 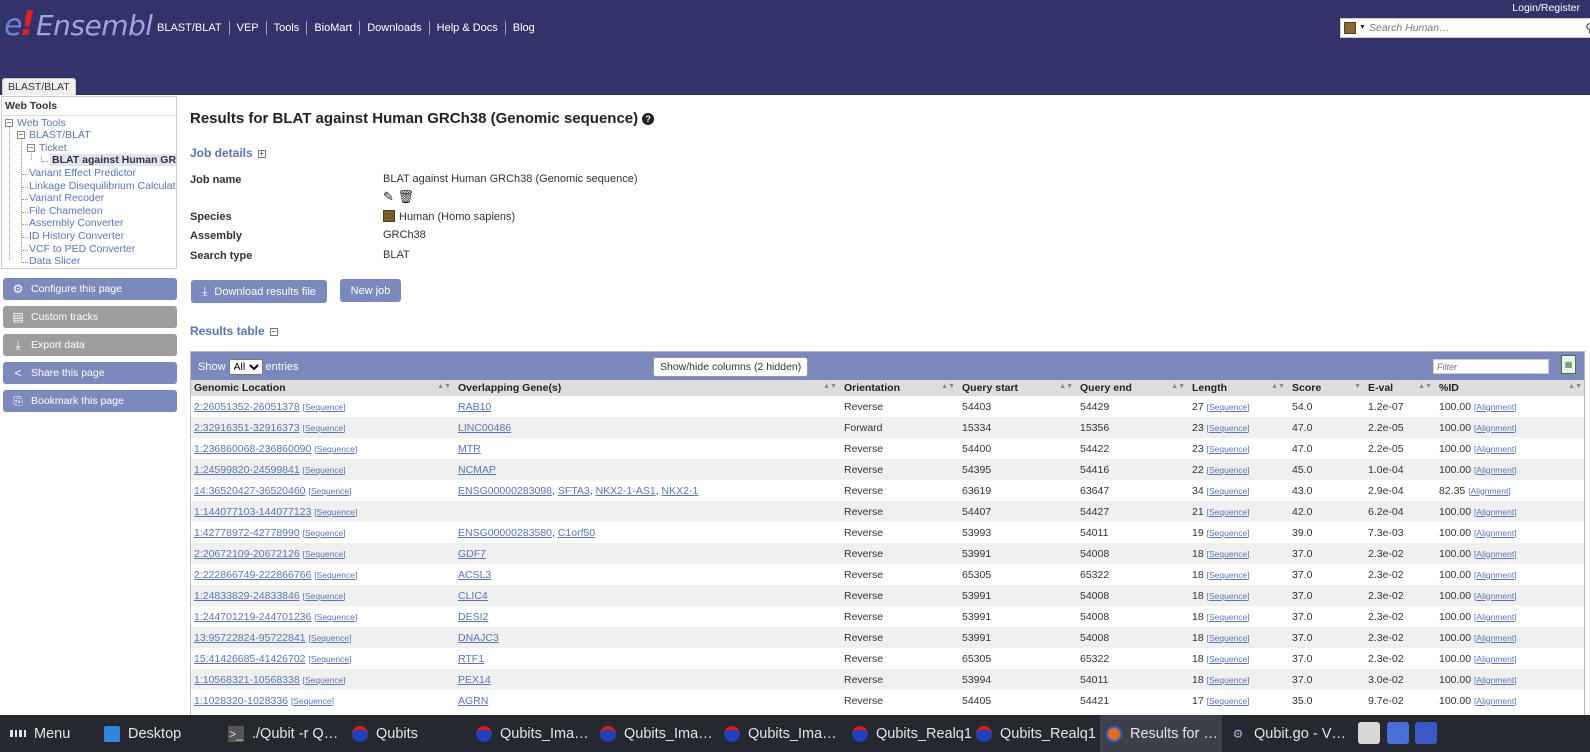 I want to click on configure-page-button: ⚙ Configure this page, so click(x=90, y=289).